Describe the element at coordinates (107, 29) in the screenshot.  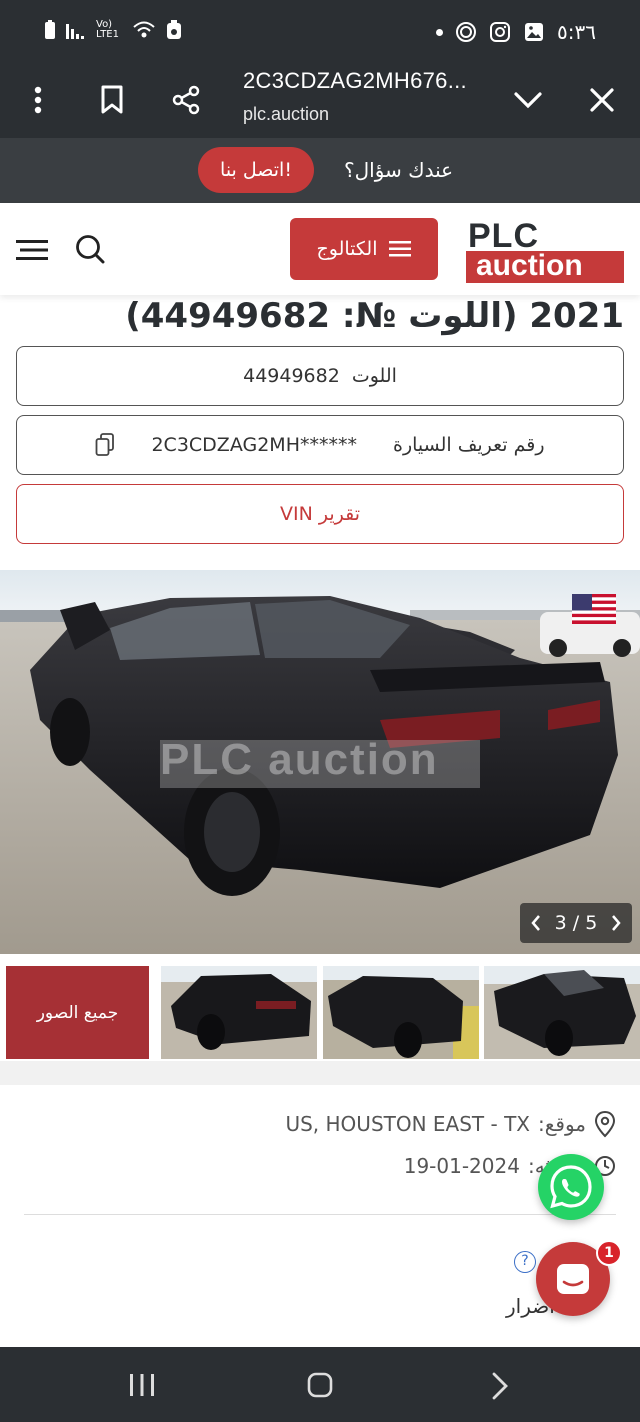
I see `network-label: Vo) LTE1` at that location.